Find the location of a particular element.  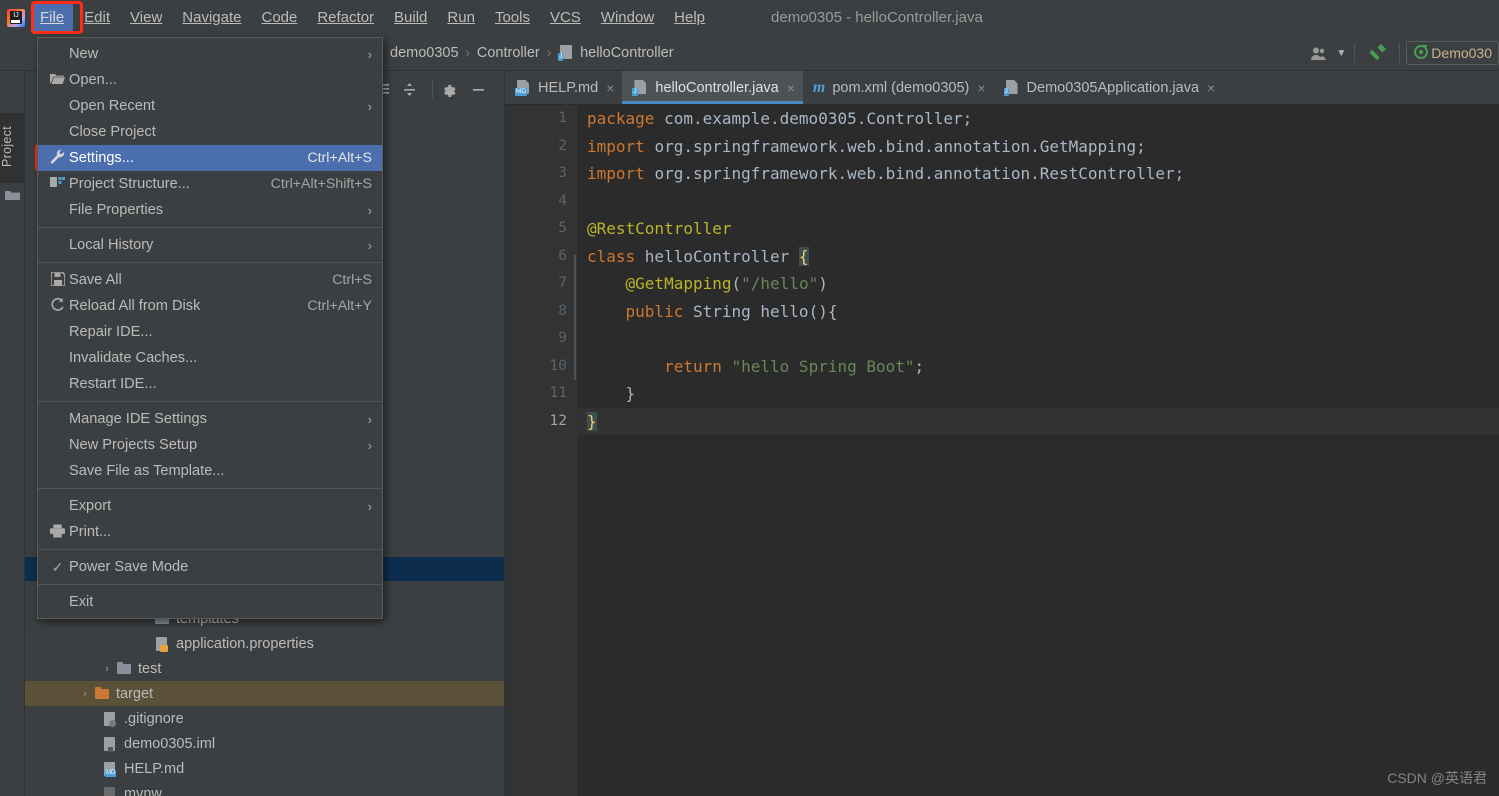

markdown-file-icon: MD is located at coordinates (523, 87).